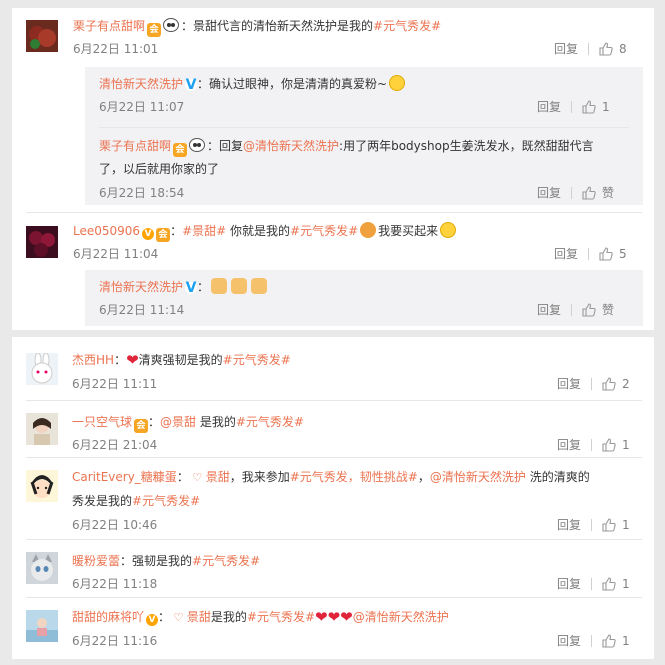  I want to click on comment-text: ：强韧是我的, so click(156, 561).